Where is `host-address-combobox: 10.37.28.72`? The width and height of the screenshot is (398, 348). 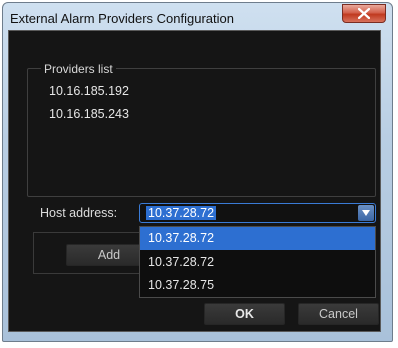 host-address-combobox: 10.37.28.72 is located at coordinates (257, 213).